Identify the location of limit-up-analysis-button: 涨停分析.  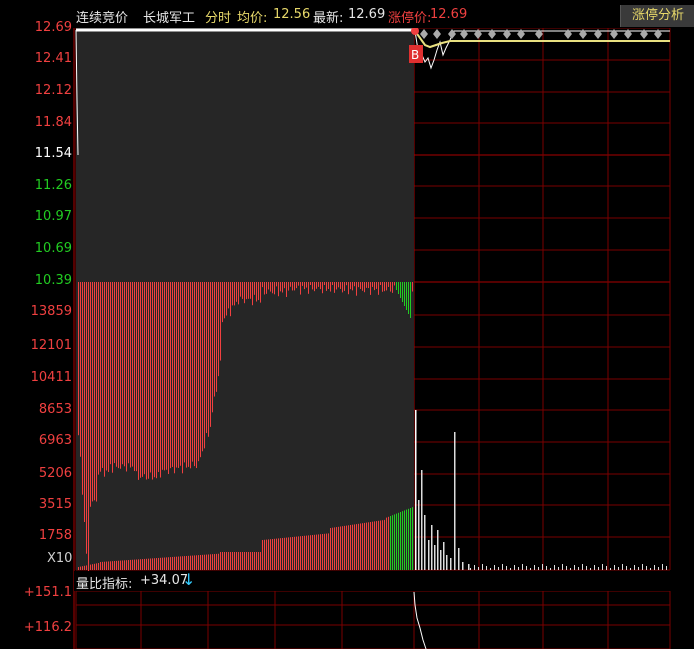
(657, 16).